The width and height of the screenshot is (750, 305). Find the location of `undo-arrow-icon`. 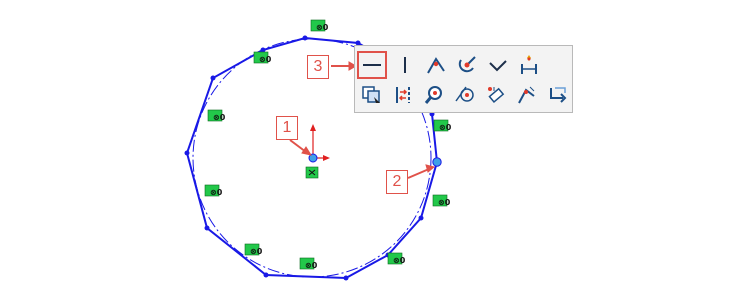

undo-arrow-icon is located at coordinates (558, 95).